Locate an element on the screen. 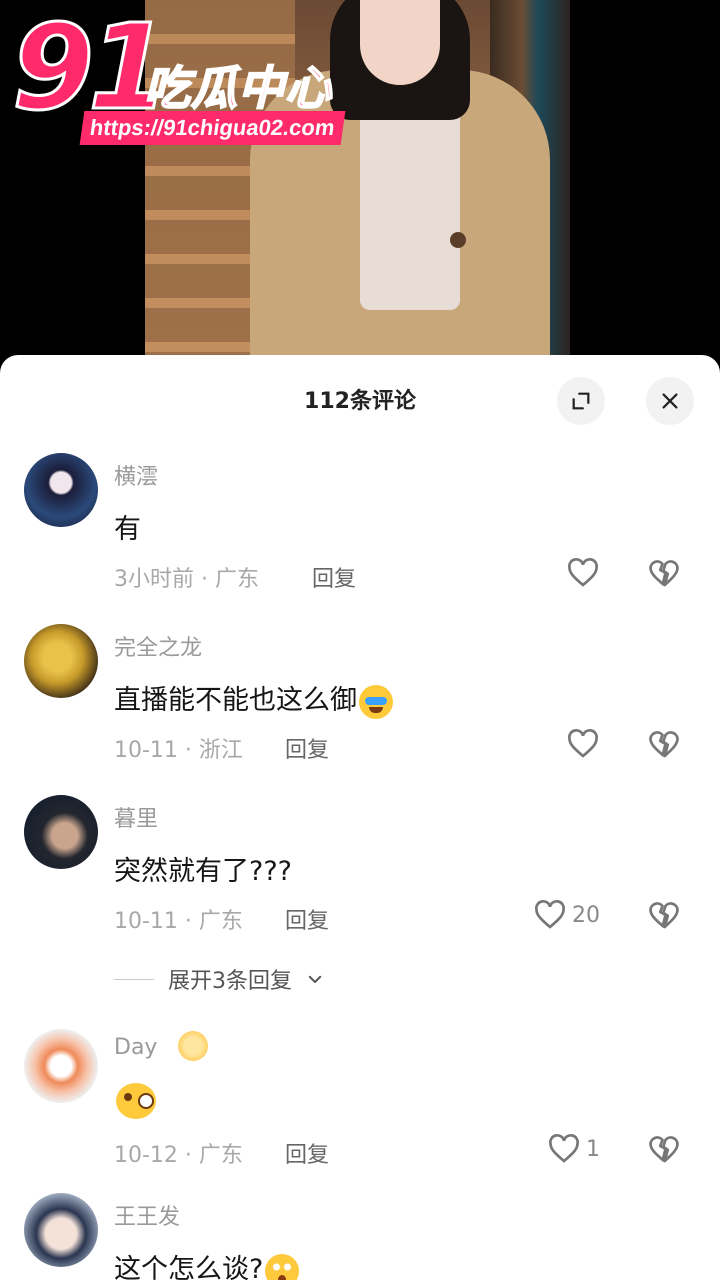 Image resolution: width=720 pixels, height=1280 pixels. user-badge-icon is located at coordinates (193, 1046).